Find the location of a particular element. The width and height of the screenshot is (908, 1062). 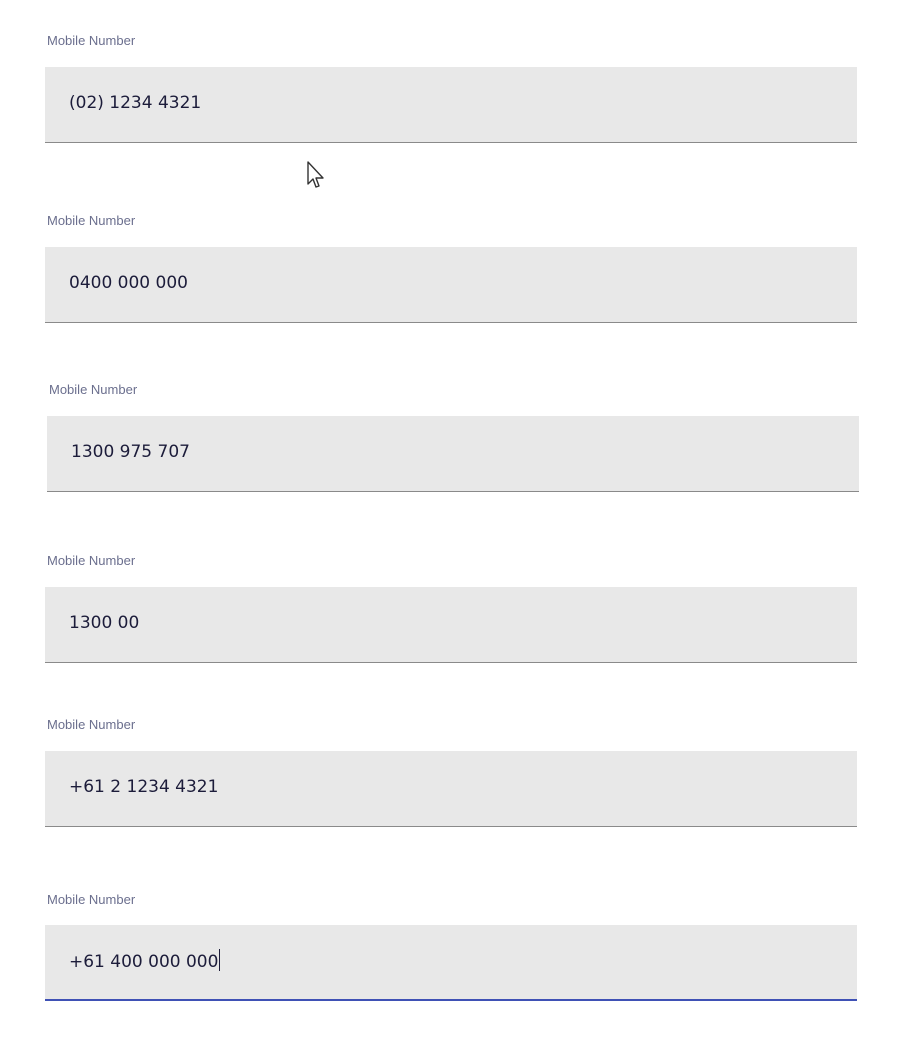

text-caret is located at coordinates (220, 960).